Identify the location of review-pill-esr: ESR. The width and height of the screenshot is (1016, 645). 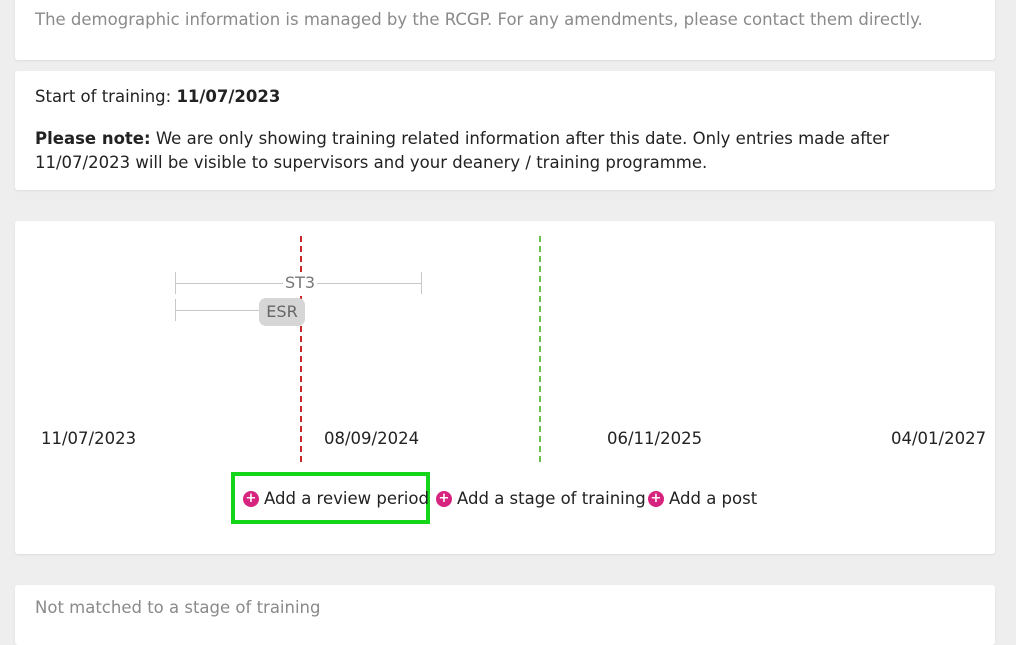
(282, 312).